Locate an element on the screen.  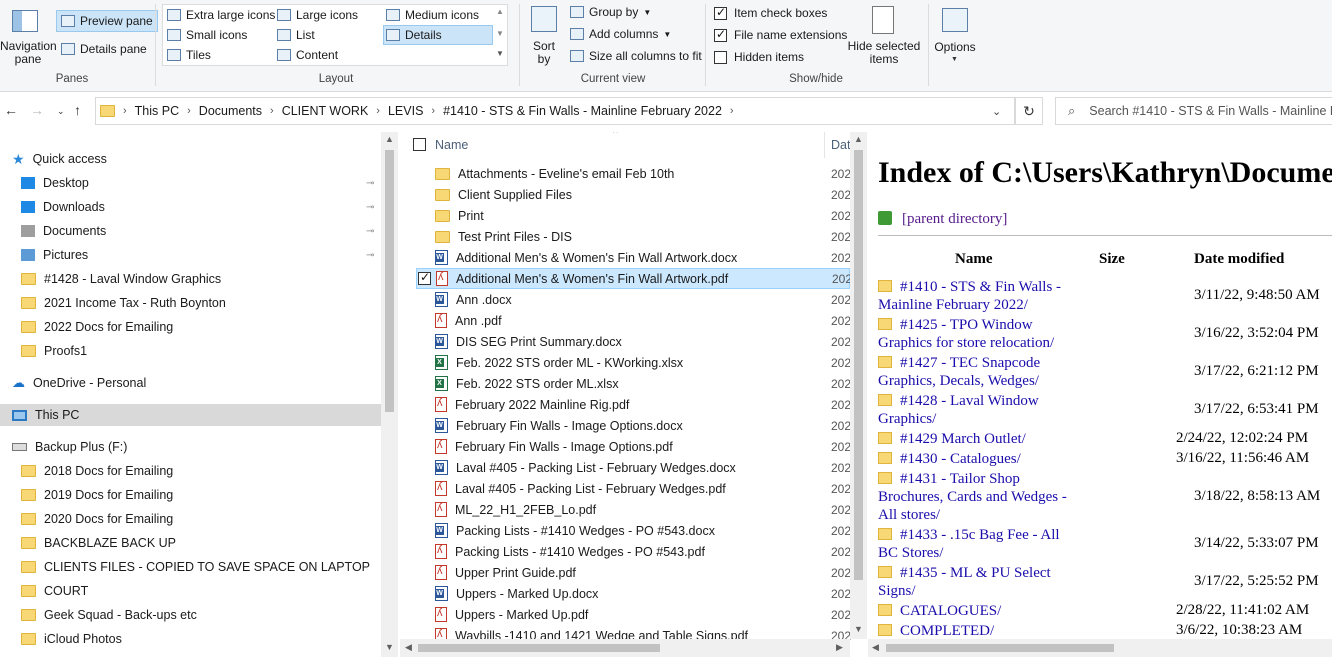
file-row: DIS SEG Print Summary.docx 202 is located at coordinates (633, 341).